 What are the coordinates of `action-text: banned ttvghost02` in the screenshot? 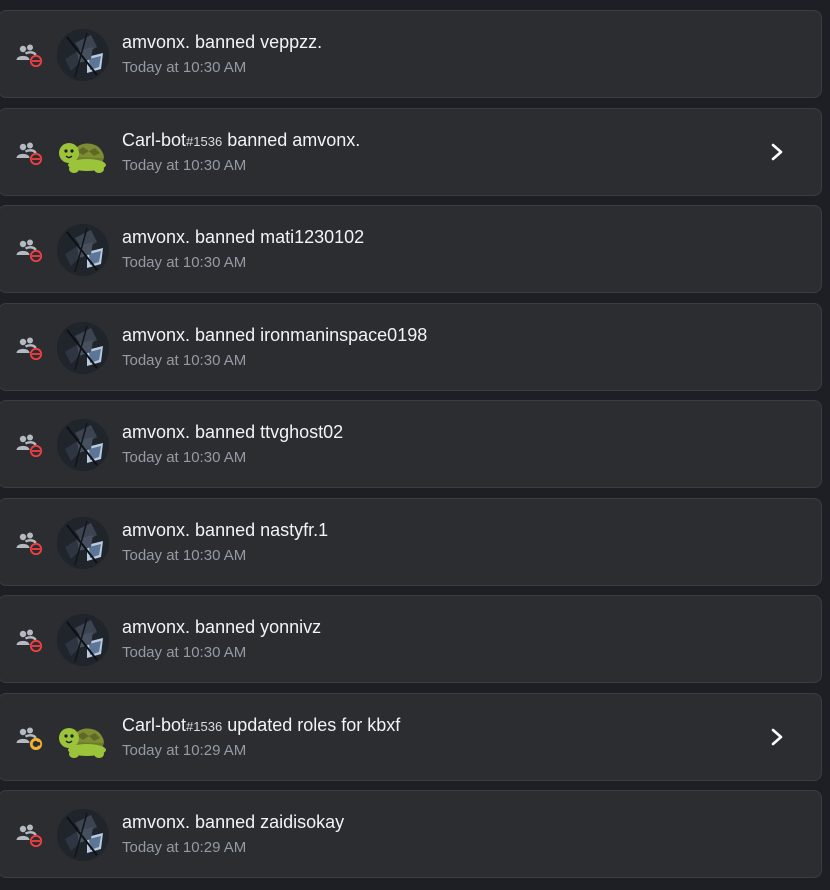 It's located at (269, 432).